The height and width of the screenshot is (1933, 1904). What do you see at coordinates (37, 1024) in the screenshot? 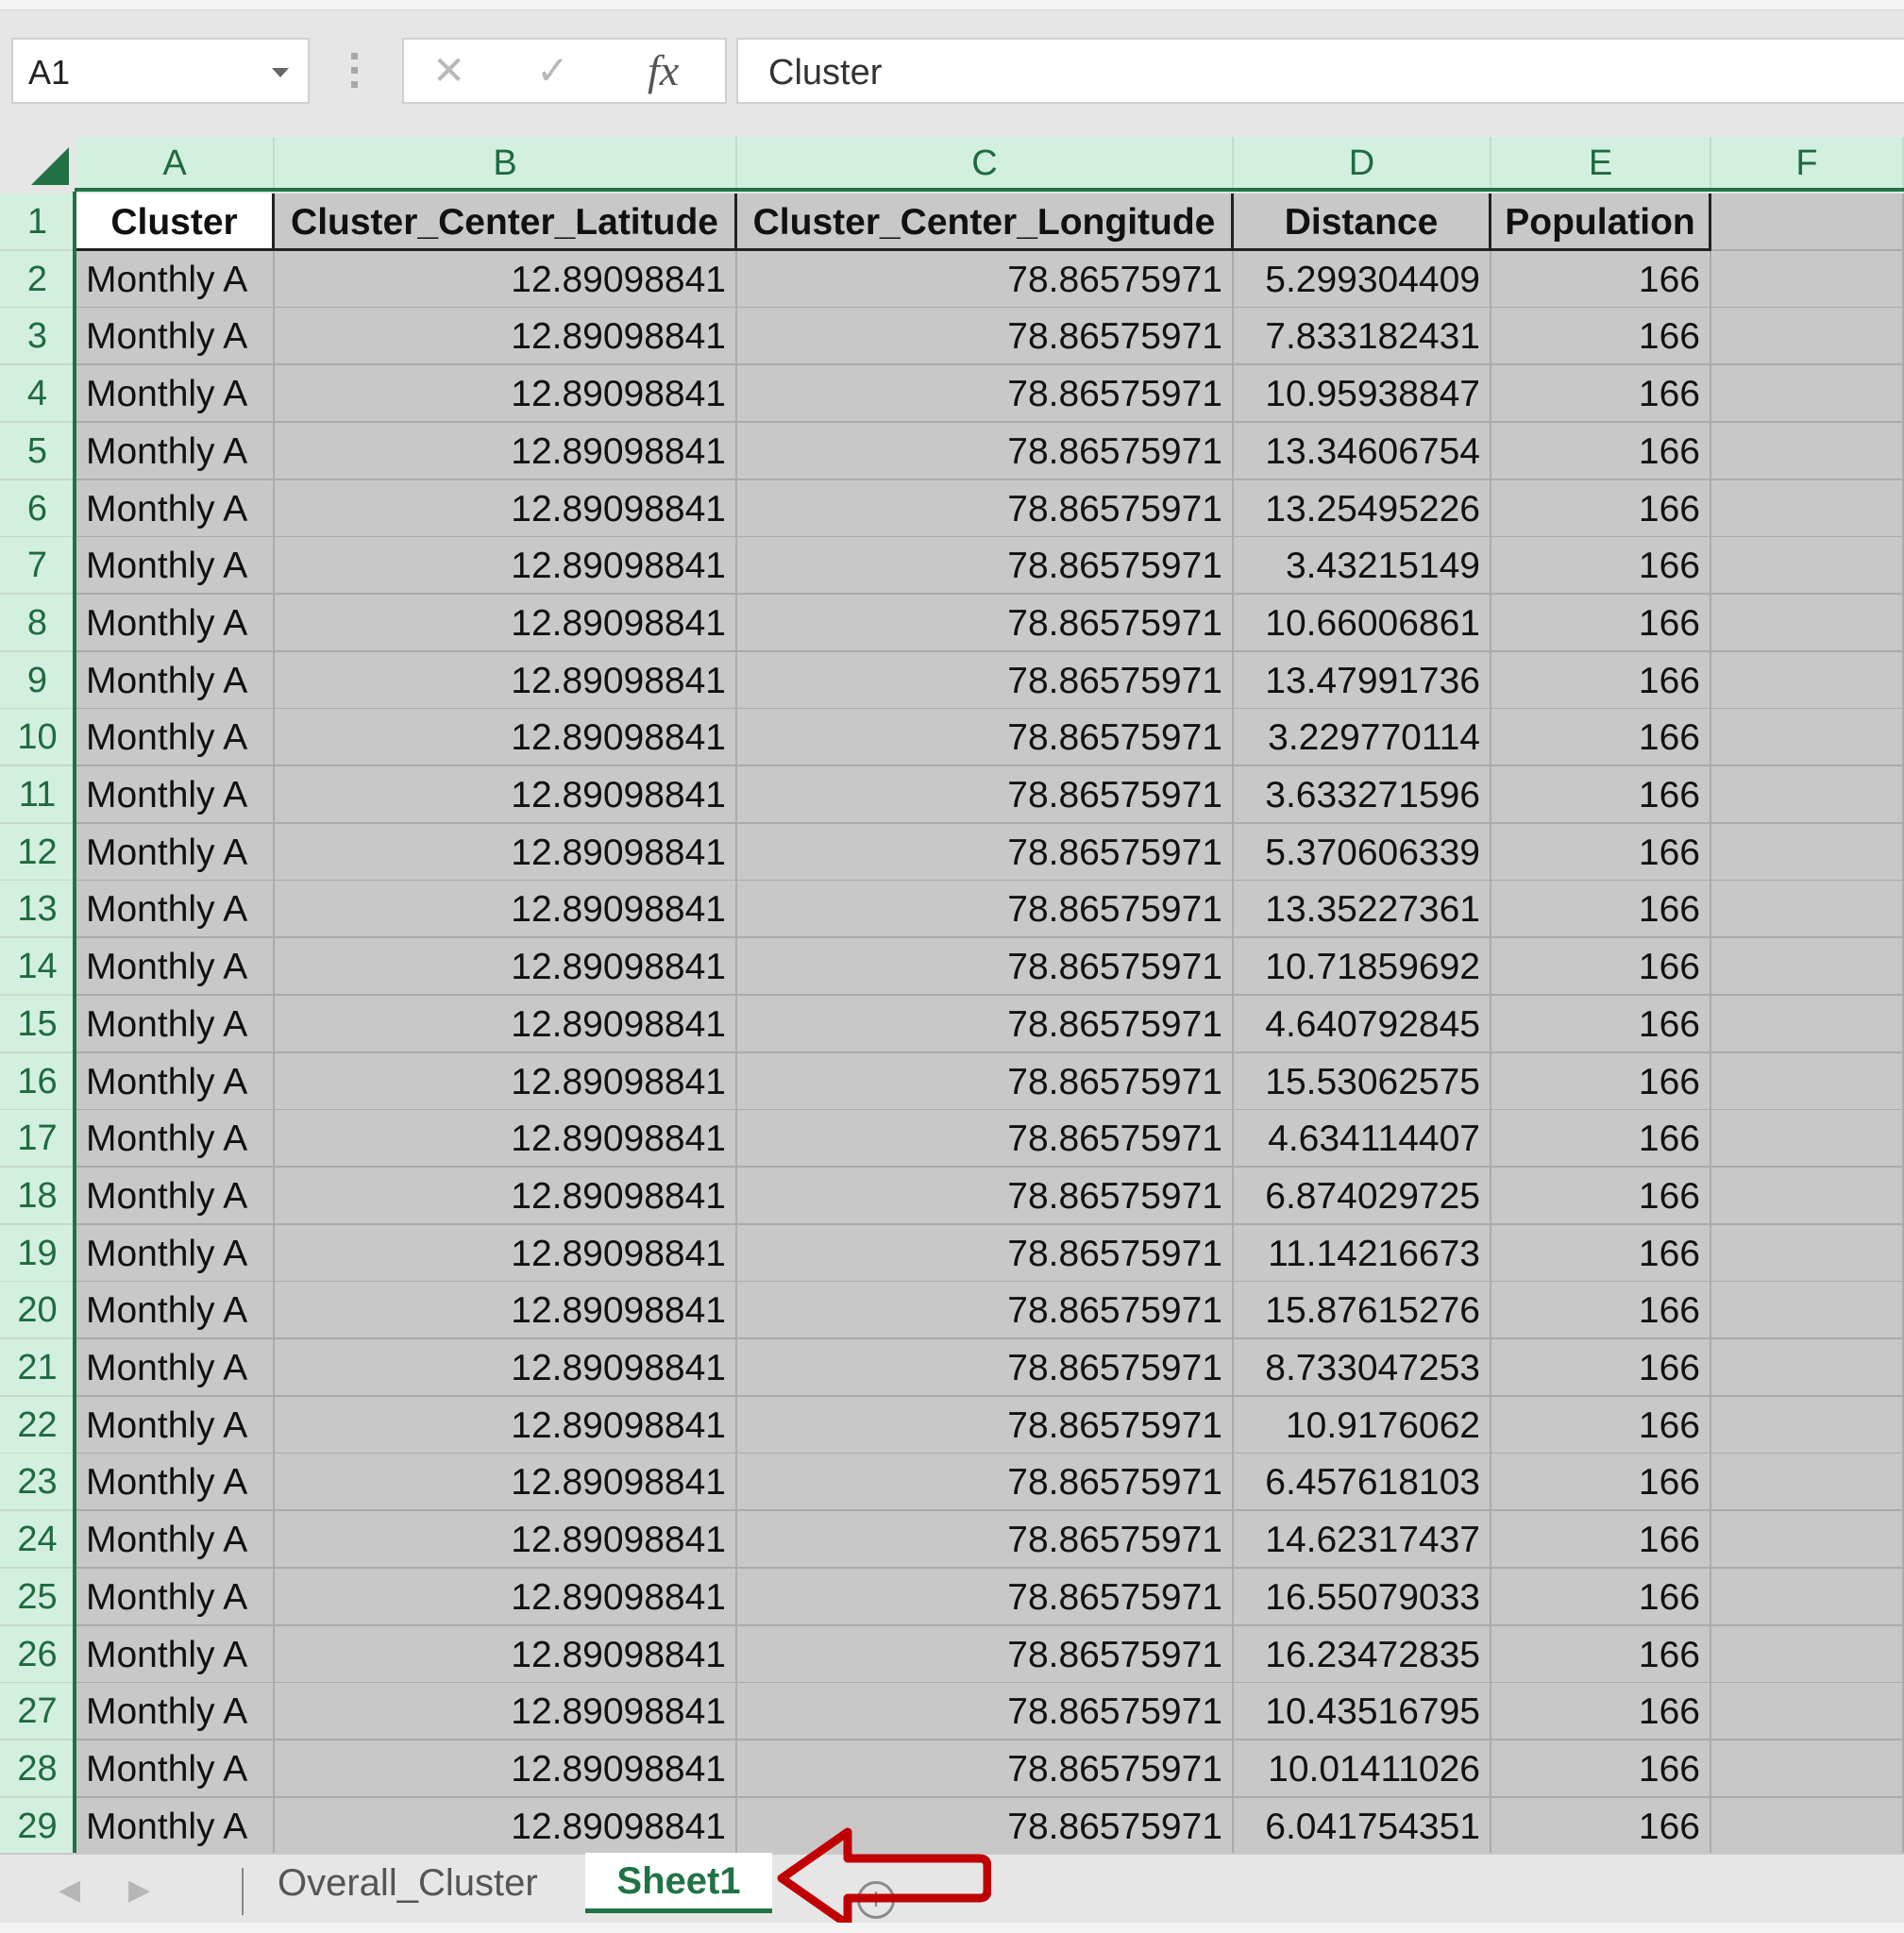
I see `row-header: 15` at bounding box center [37, 1024].